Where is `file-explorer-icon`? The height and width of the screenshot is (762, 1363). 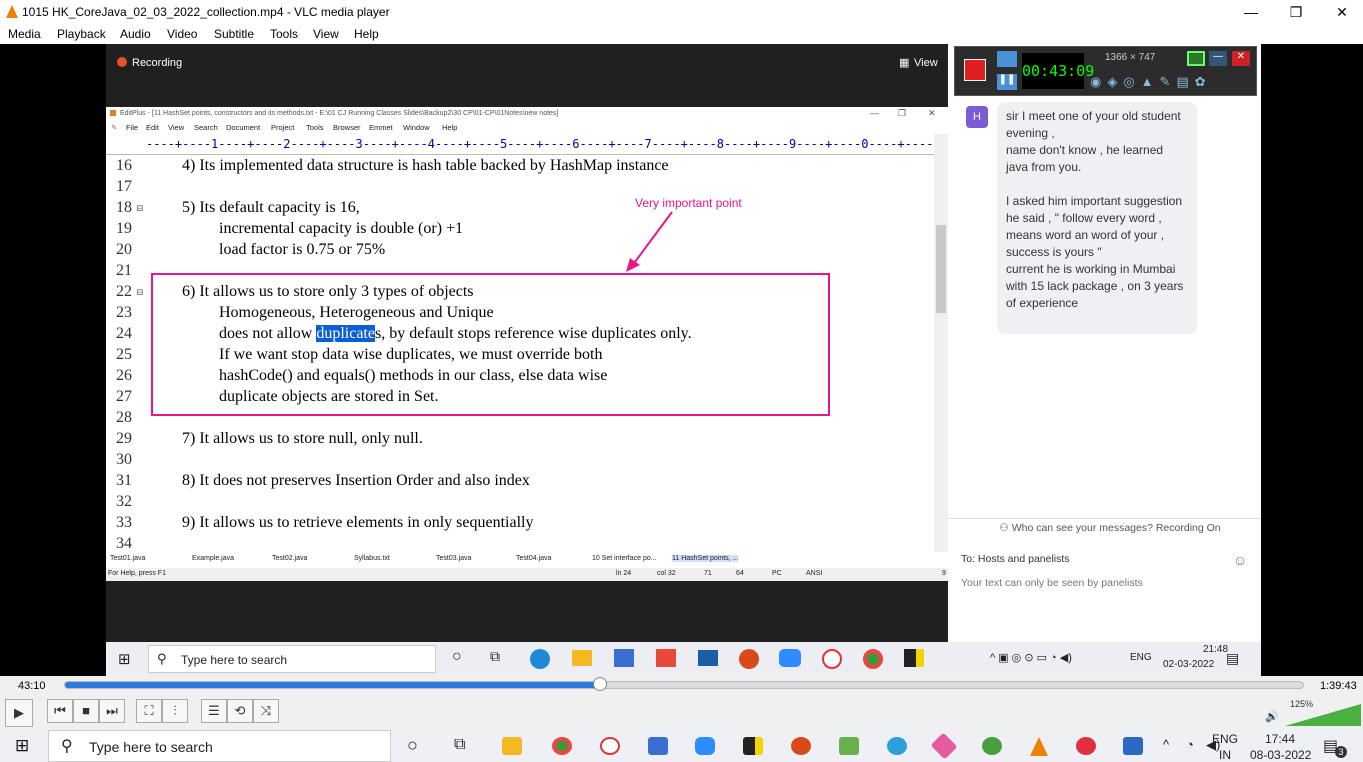 file-explorer-icon is located at coordinates (512, 746).